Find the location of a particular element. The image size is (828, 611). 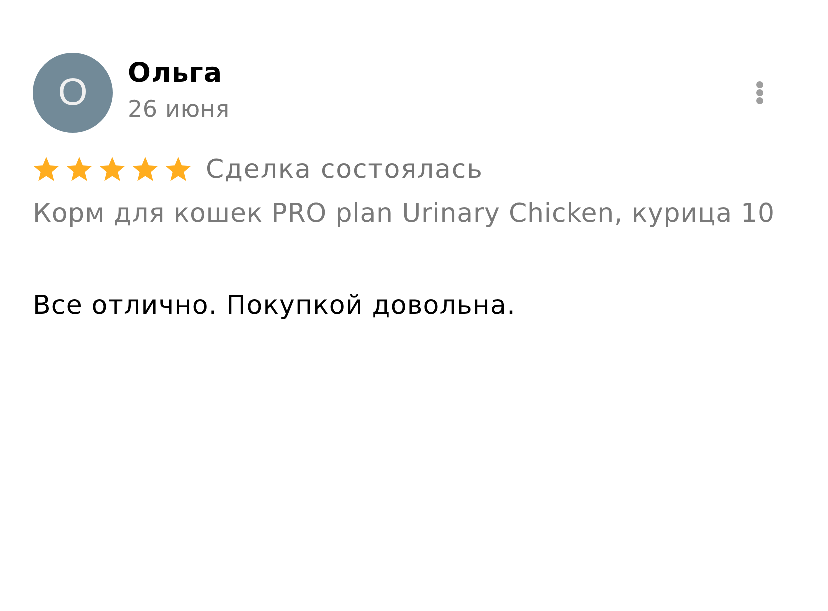

deal-status: Сделка состоялась is located at coordinates (345, 170).